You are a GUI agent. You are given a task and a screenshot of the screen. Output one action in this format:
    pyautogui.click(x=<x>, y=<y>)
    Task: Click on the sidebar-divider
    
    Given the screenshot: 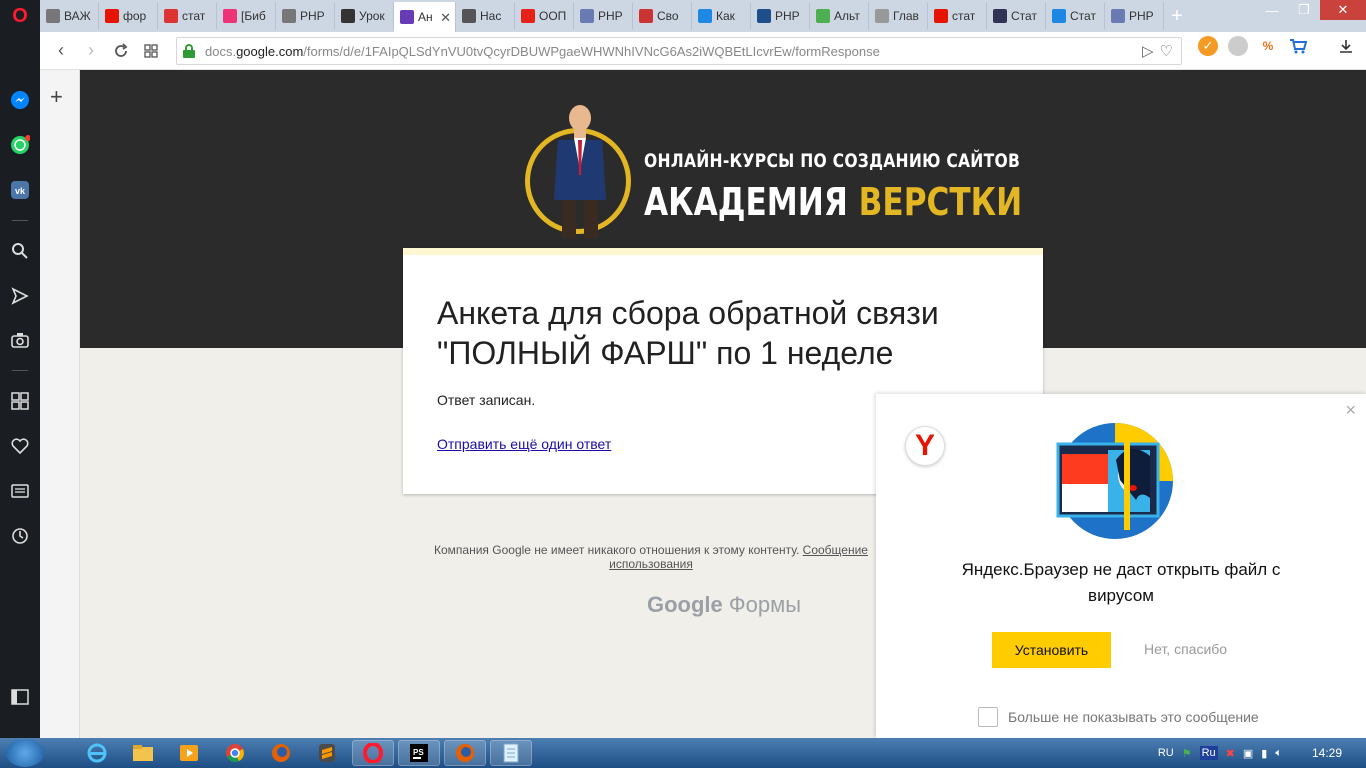 What is the action you would take?
    pyautogui.click(x=20, y=370)
    